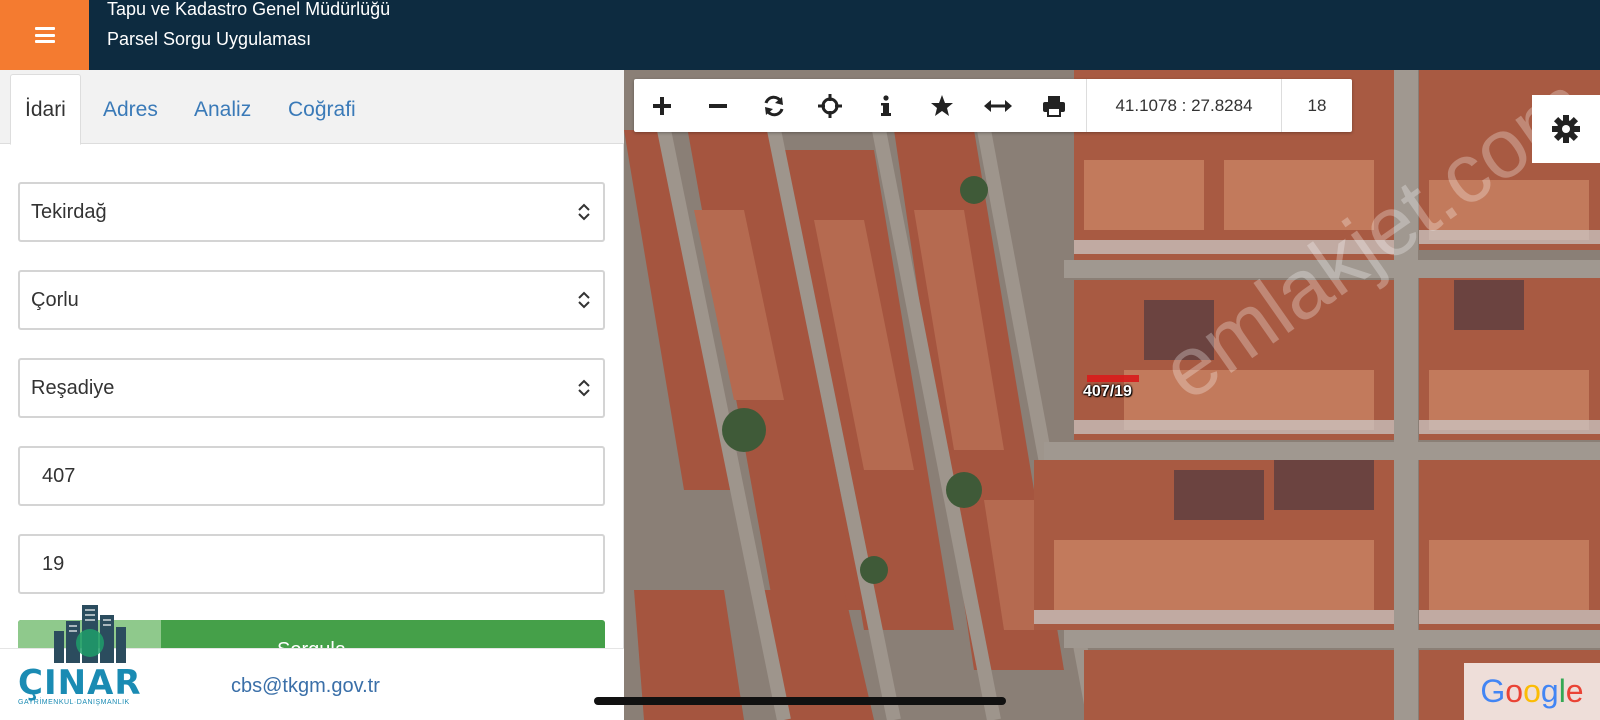 This screenshot has width=1600, height=720. I want to click on contact-email-link: cbs@tkgm.gov.tr, so click(305, 686).